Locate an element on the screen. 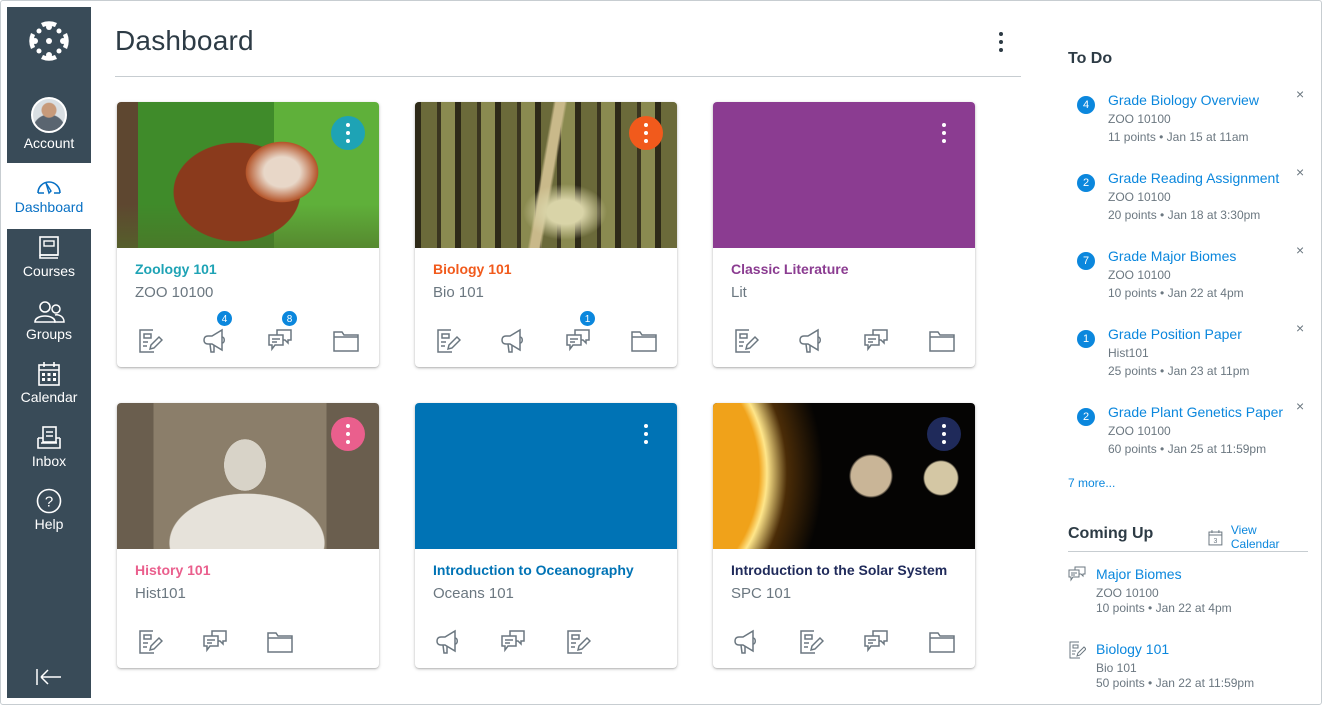 This screenshot has height=705, width=1322. discussions-icon: 8 is located at coordinates (282, 332).